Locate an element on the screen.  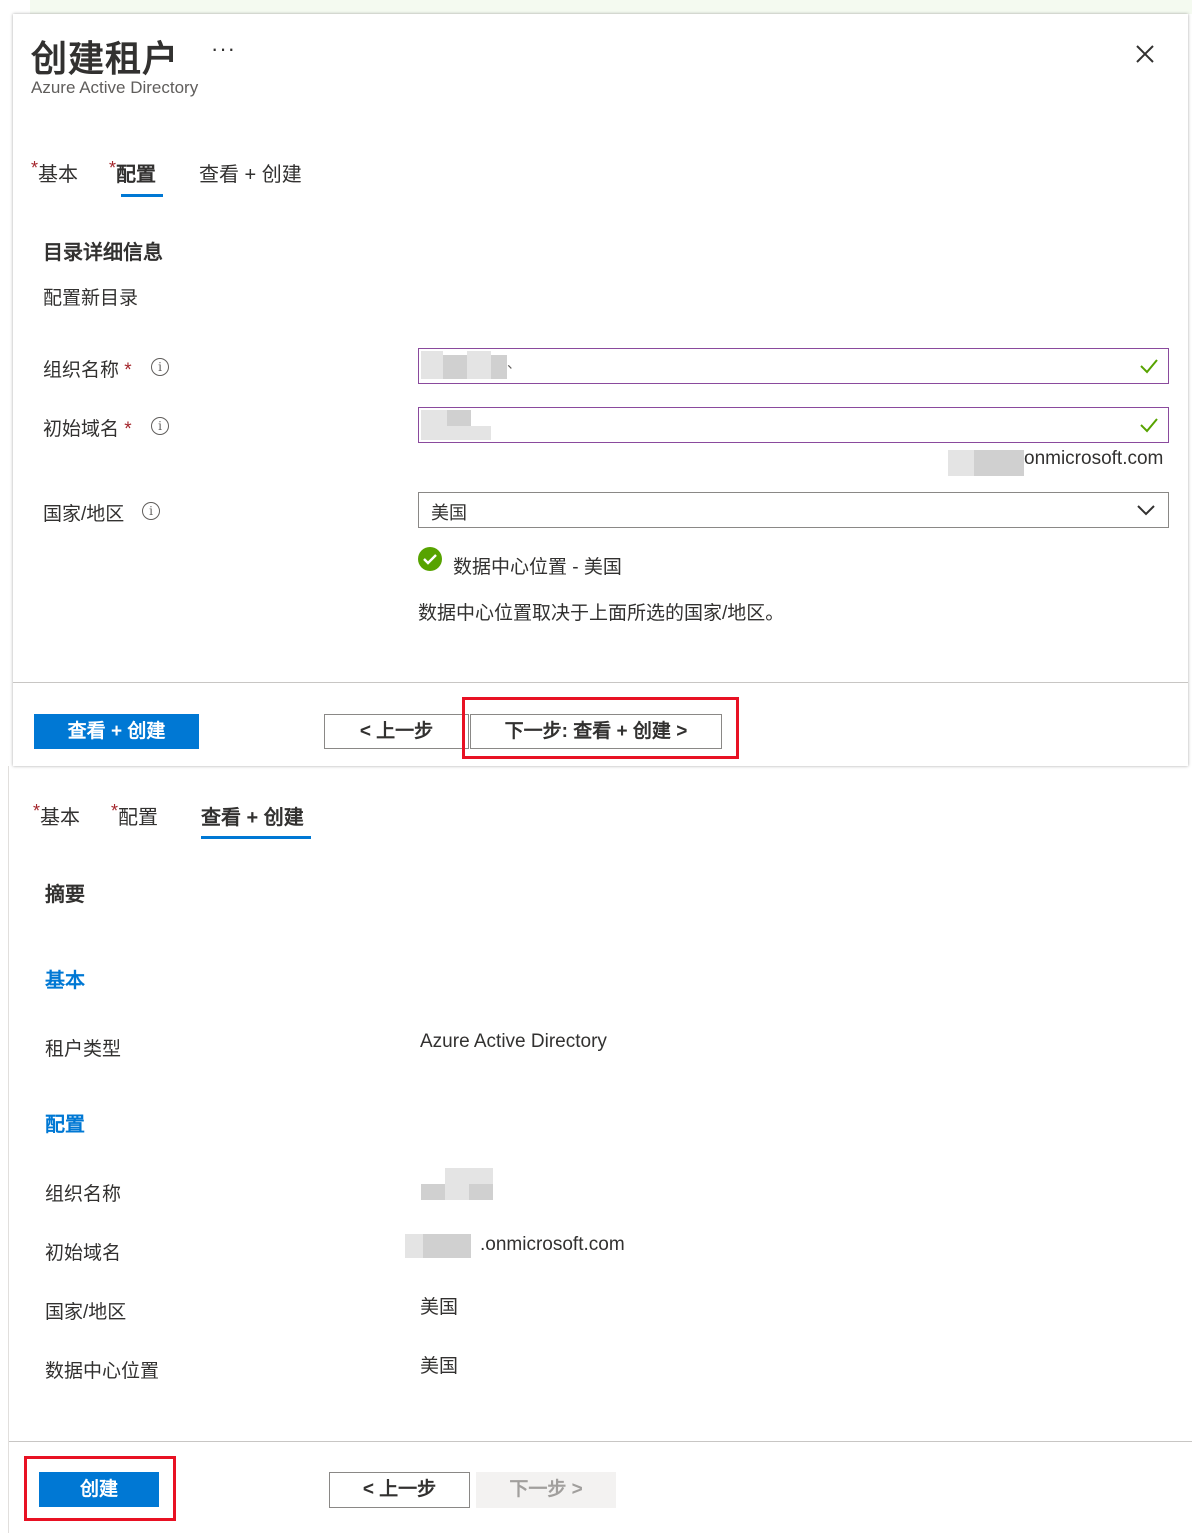
country-value: 美国 is located at coordinates (439, 1307).